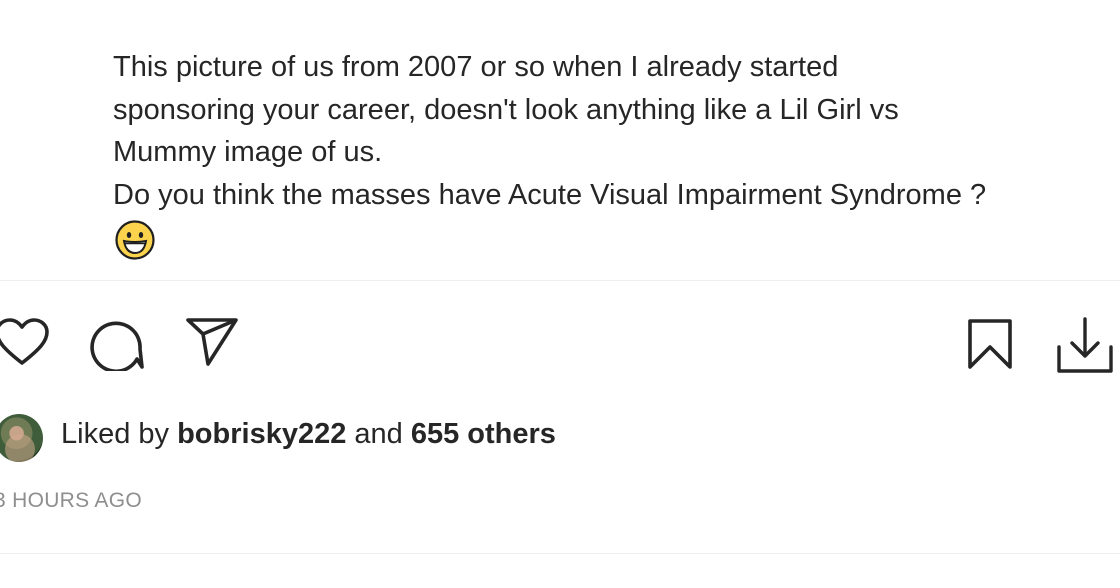 The height and width of the screenshot is (588, 1120). What do you see at coordinates (71, 501) in the screenshot?
I see `post-timestamp: 3 HOURS AGO` at bounding box center [71, 501].